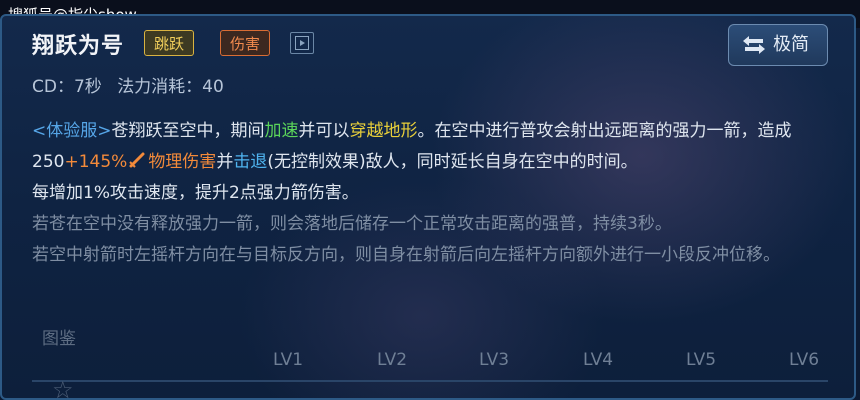 The height and width of the screenshot is (400, 860). I want to click on desc-text: (无控制效果)敌人，同时延长自身在空中的时间。, so click(452, 162).